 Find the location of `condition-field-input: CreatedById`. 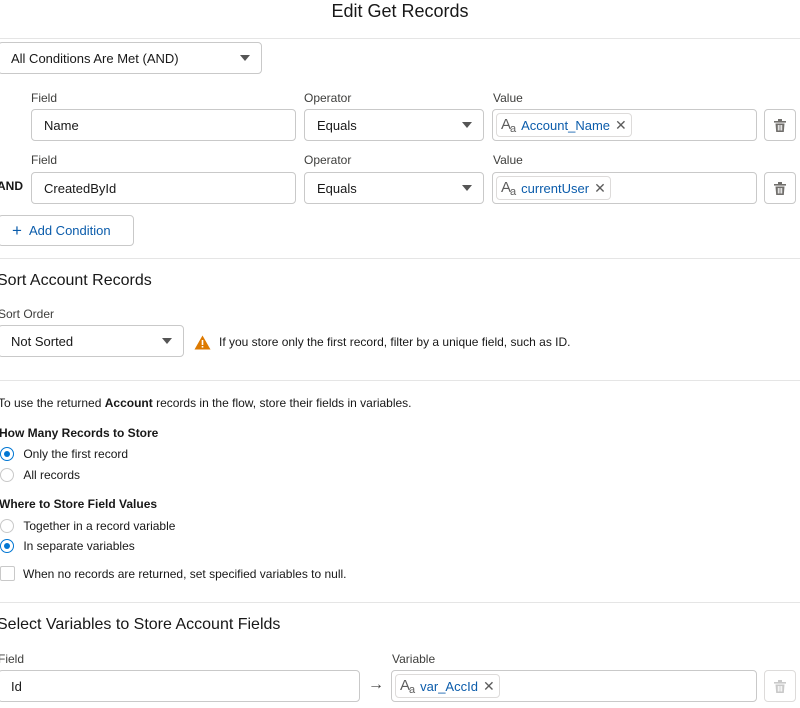

condition-field-input: CreatedById is located at coordinates (163, 188).